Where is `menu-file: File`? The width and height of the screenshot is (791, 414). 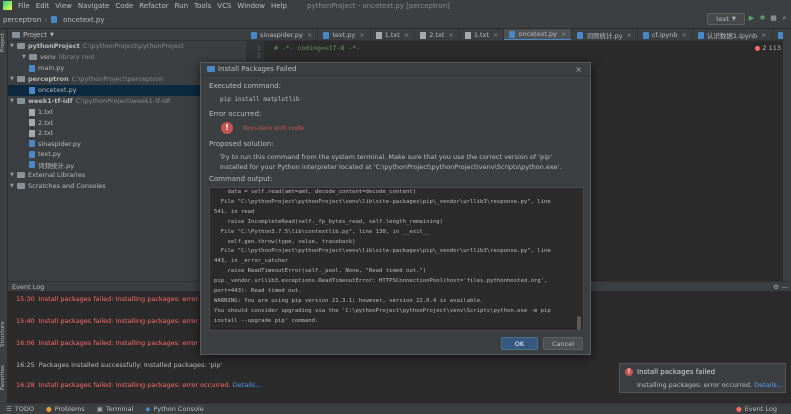
menu-file: File is located at coordinates (24, 6).